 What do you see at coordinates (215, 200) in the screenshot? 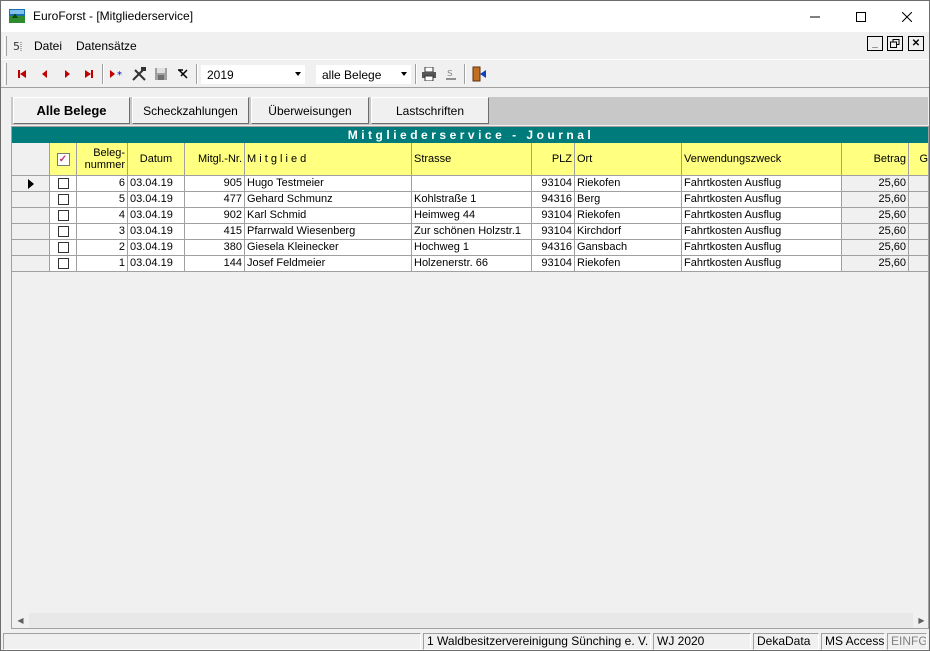
I see `cell-mitgl-nr: 477` at bounding box center [215, 200].